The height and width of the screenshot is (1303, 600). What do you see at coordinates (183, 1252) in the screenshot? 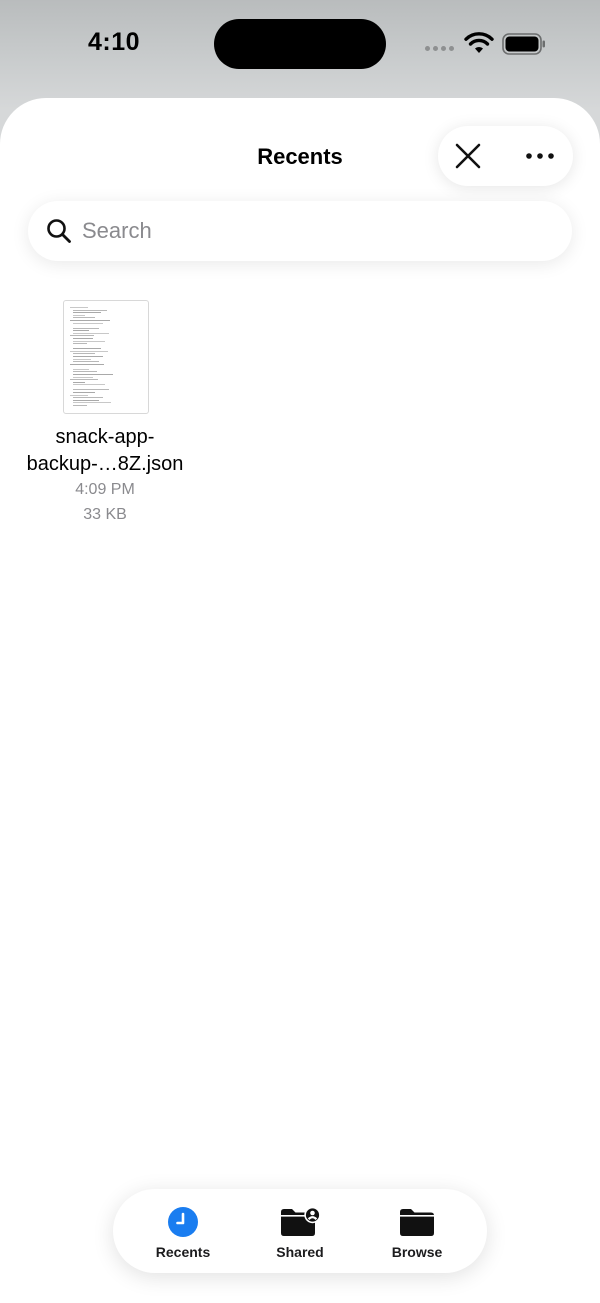
I see `tab-label: Recents` at bounding box center [183, 1252].